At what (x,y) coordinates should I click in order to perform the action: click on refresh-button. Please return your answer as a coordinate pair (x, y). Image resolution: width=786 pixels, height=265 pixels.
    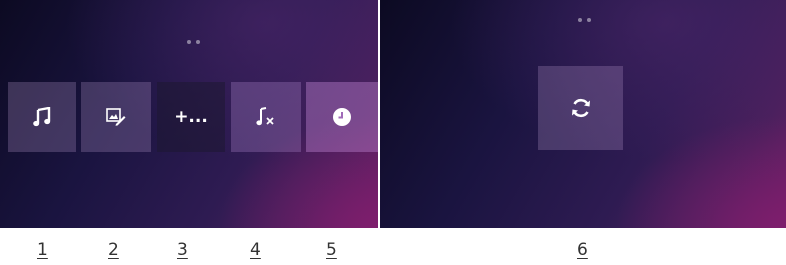
    Looking at the image, I should click on (580, 108).